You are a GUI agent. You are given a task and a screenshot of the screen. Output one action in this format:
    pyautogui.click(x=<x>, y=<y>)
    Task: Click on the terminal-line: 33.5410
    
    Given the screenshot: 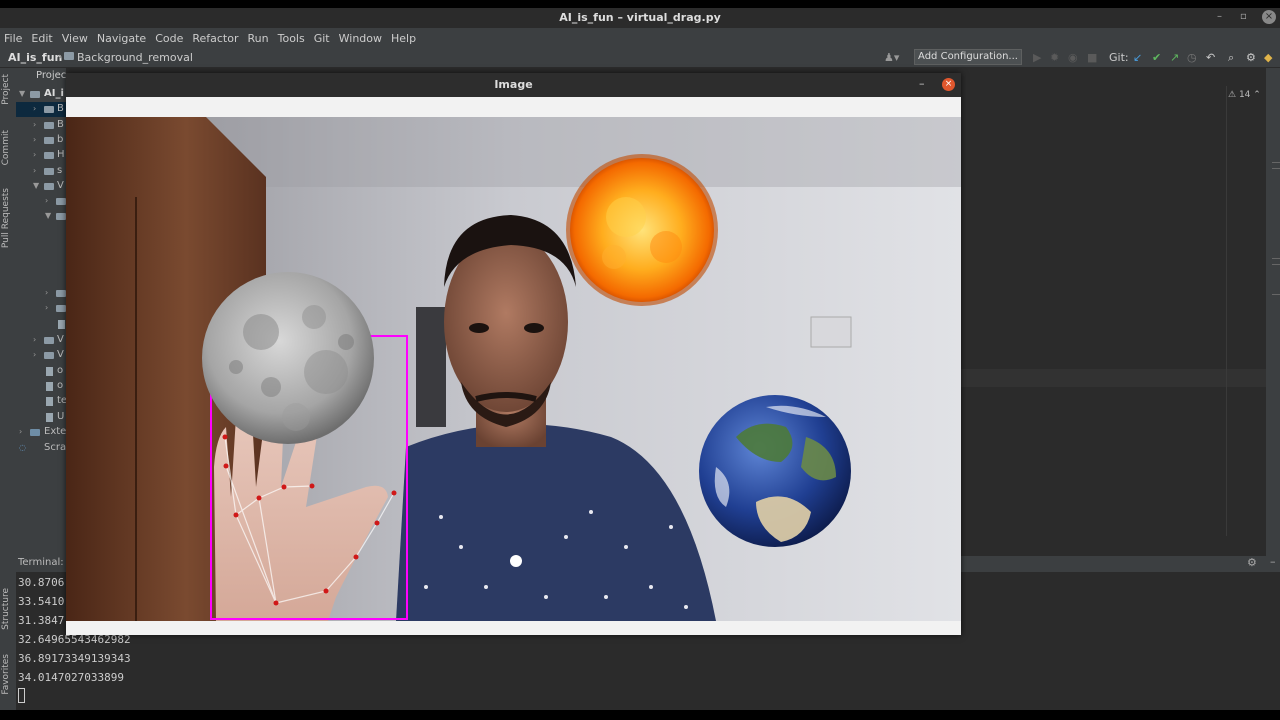 What is the action you would take?
    pyautogui.click(x=41, y=601)
    